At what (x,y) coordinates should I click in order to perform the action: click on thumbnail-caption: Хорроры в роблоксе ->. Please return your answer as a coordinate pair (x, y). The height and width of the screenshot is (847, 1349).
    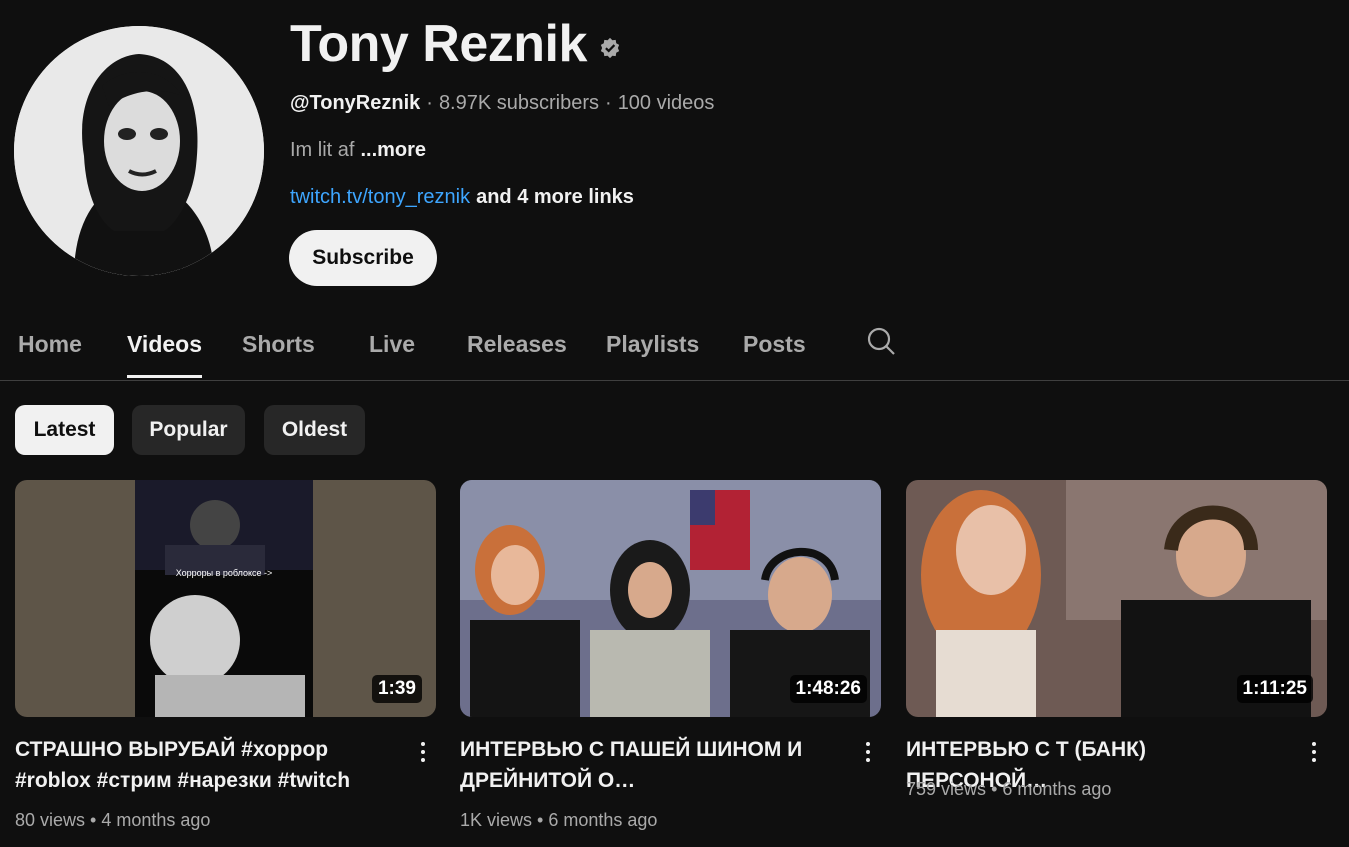
    Looking at the image, I should click on (224, 573).